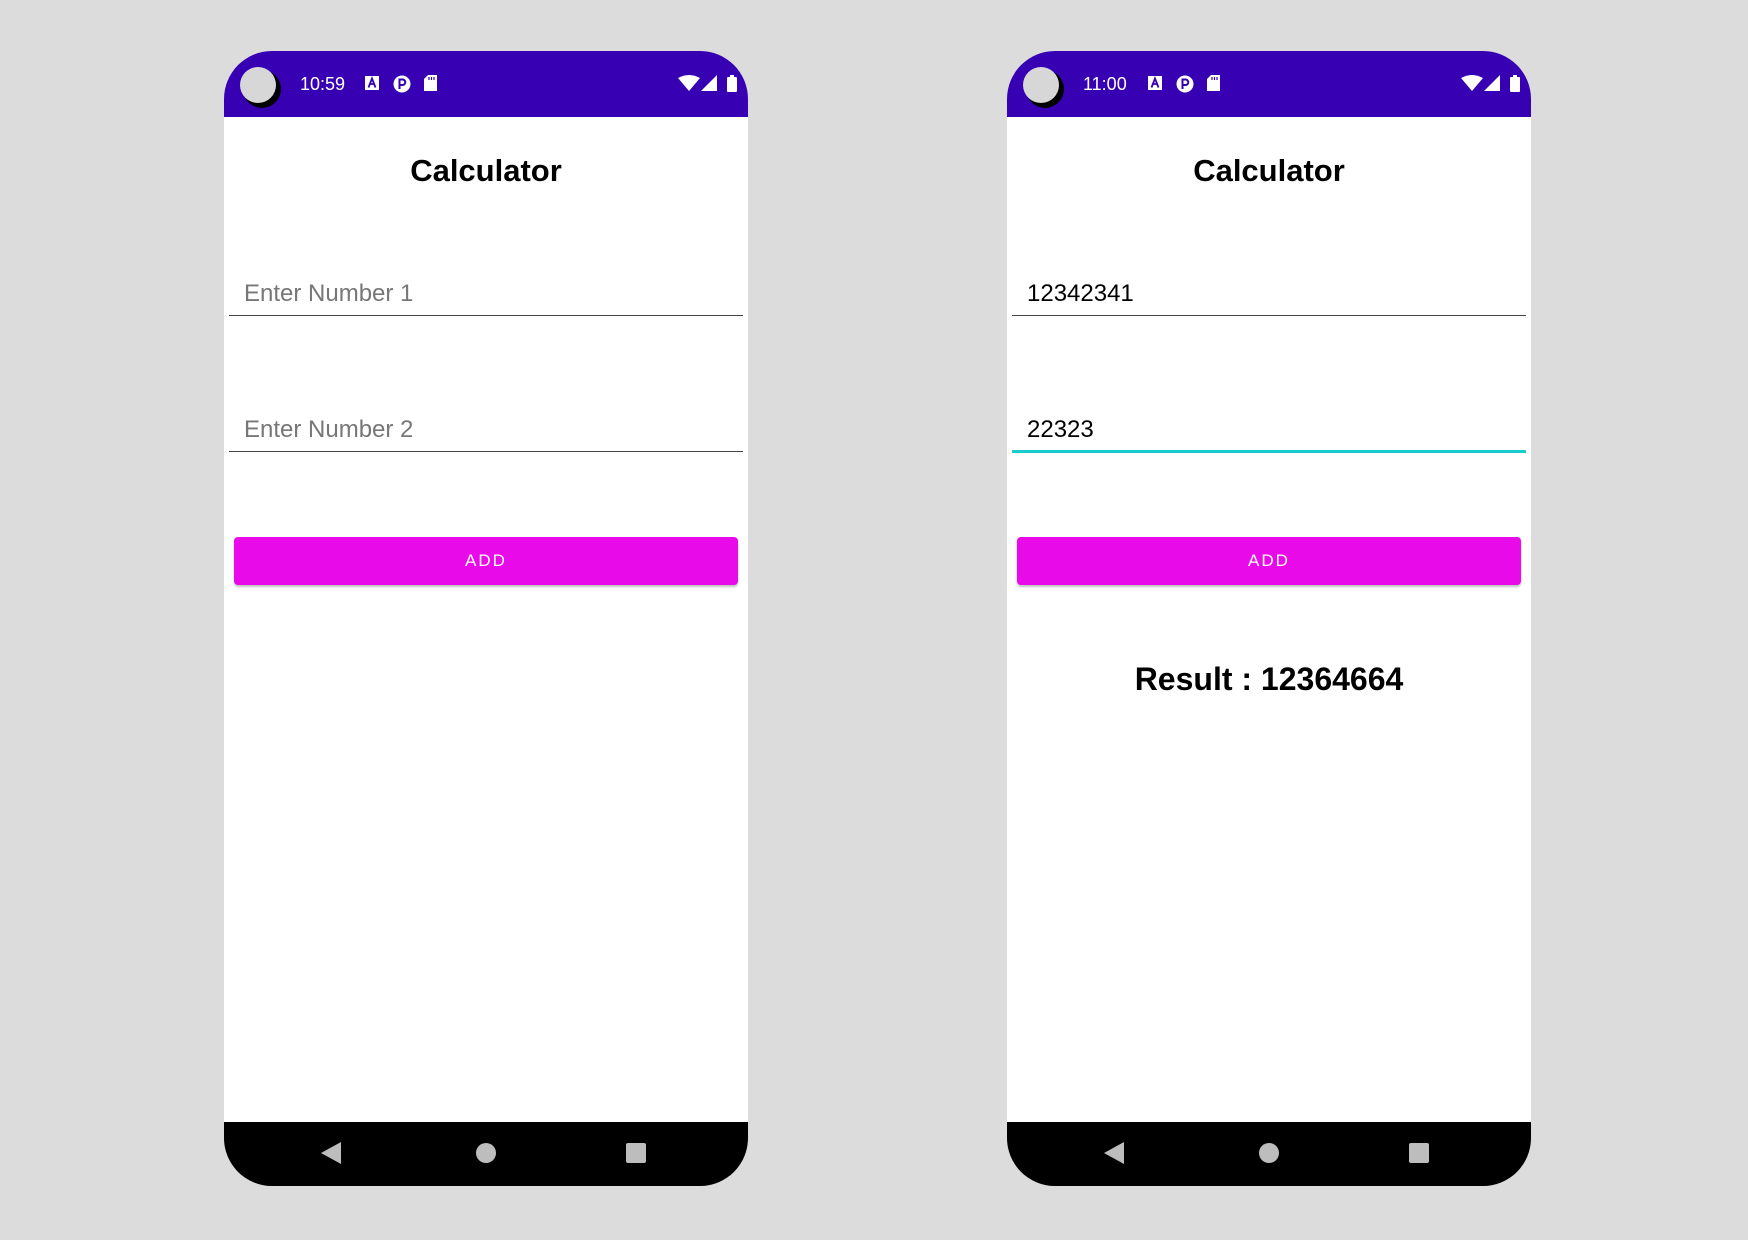 This screenshot has height=1240, width=1748. Describe the element at coordinates (1269, 451) in the screenshot. I see `number2-underline-focused` at that location.